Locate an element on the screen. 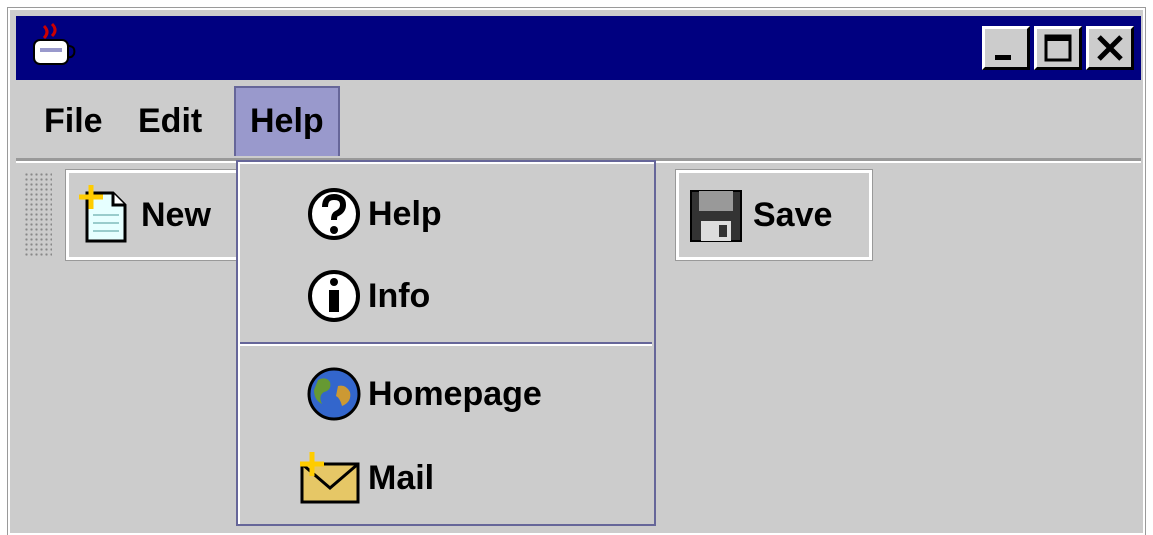  menu-item-info: Info is located at coordinates (364, 296).